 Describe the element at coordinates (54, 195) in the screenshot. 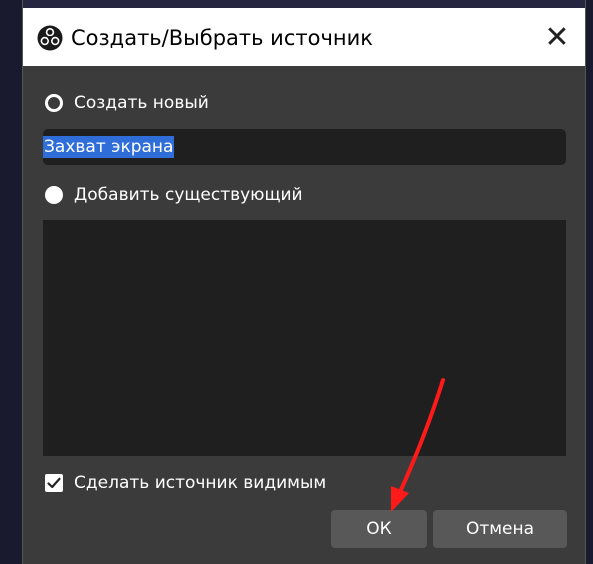

I see `radio-add-existing-indicator` at that location.